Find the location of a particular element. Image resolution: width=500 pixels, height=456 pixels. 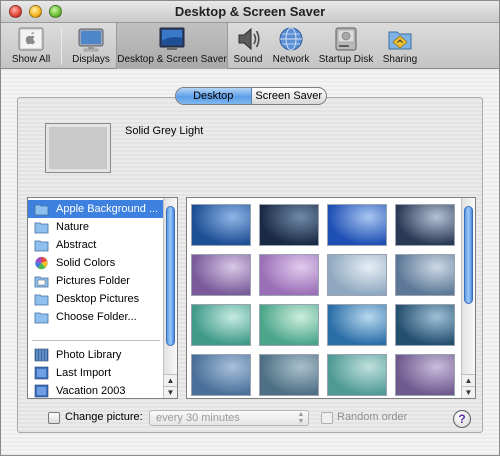

source-label: Desktop Pictures is located at coordinates (98, 299).